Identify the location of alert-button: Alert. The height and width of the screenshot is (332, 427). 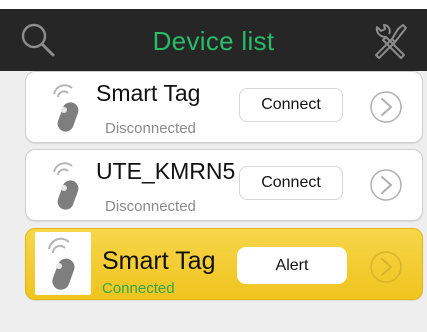
(292, 265).